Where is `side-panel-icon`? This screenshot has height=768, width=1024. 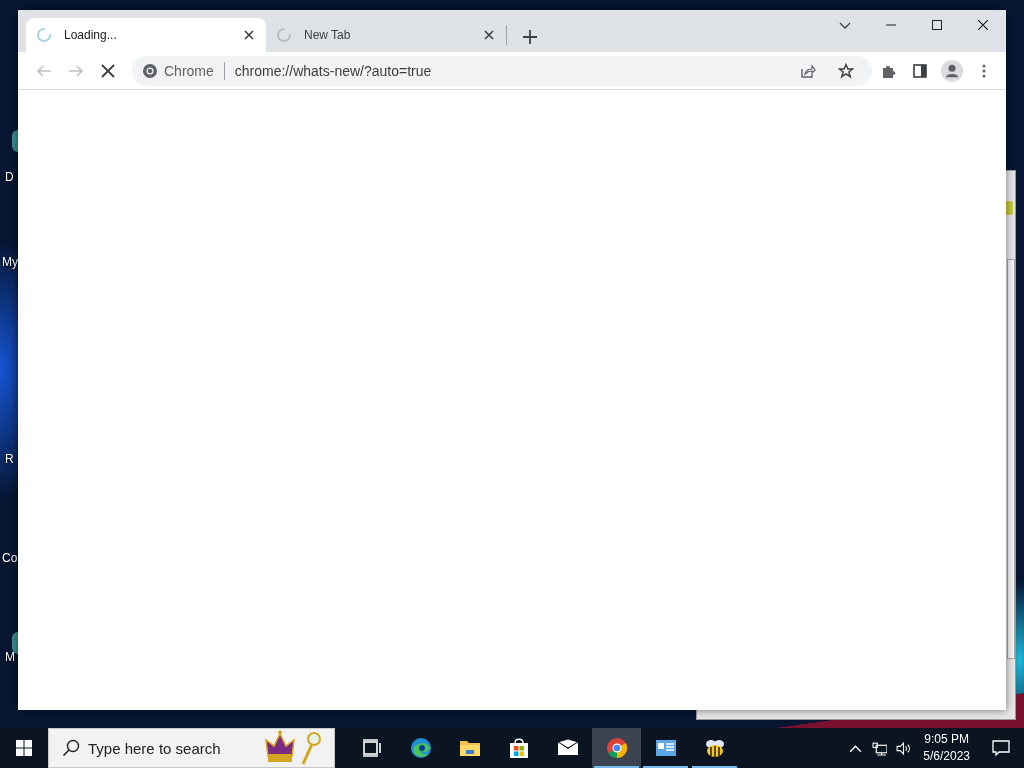
side-panel-icon is located at coordinates (920, 70).